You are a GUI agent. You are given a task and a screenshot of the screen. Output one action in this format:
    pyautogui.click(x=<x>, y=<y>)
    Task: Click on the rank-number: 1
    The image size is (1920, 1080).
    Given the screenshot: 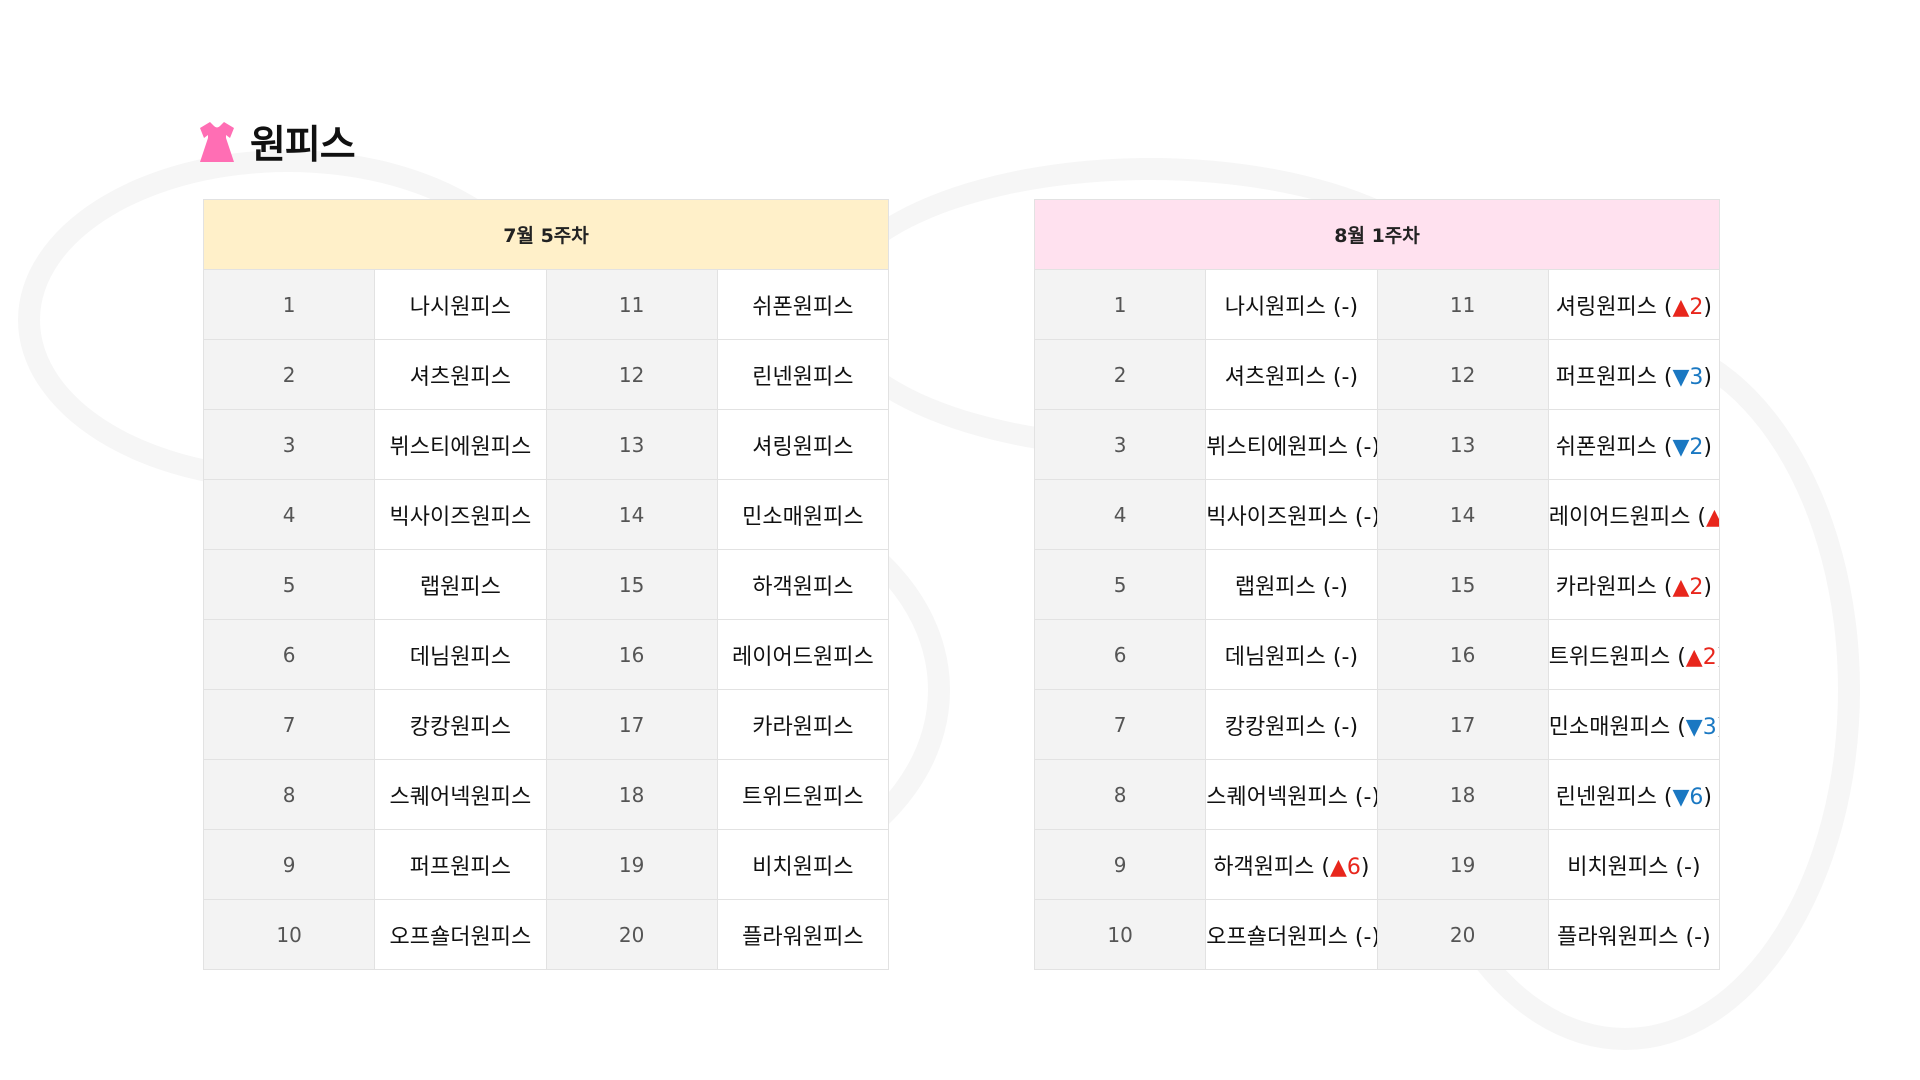 What is the action you would take?
    pyautogui.click(x=289, y=304)
    